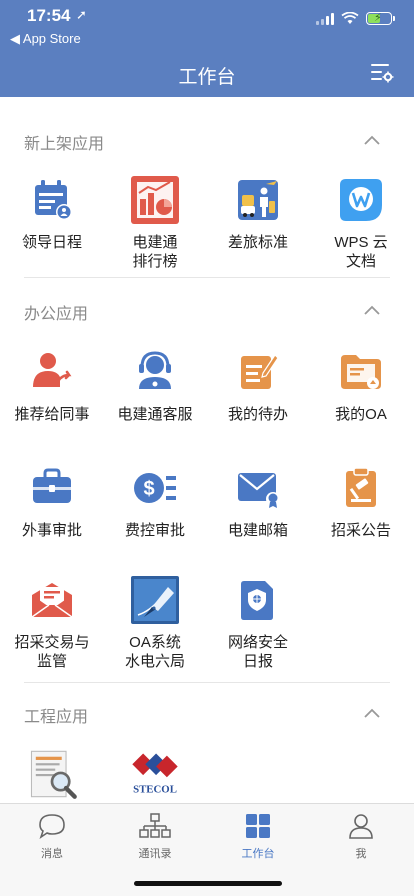 The height and width of the screenshot is (896, 414). What do you see at coordinates (52, 652) in the screenshot?
I see `app-label: 招采交易与 监管` at bounding box center [52, 652].